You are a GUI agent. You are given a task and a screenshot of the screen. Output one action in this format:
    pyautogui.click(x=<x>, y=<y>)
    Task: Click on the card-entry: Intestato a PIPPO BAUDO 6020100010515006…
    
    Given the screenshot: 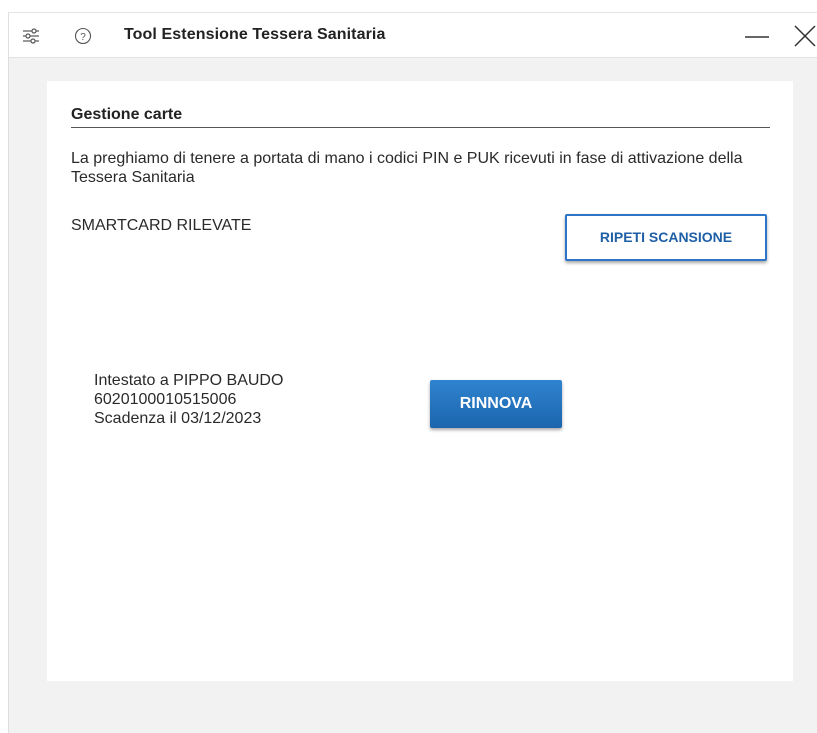 What is the action you would take?
    pyautogui.click(x=188, y=399)
    